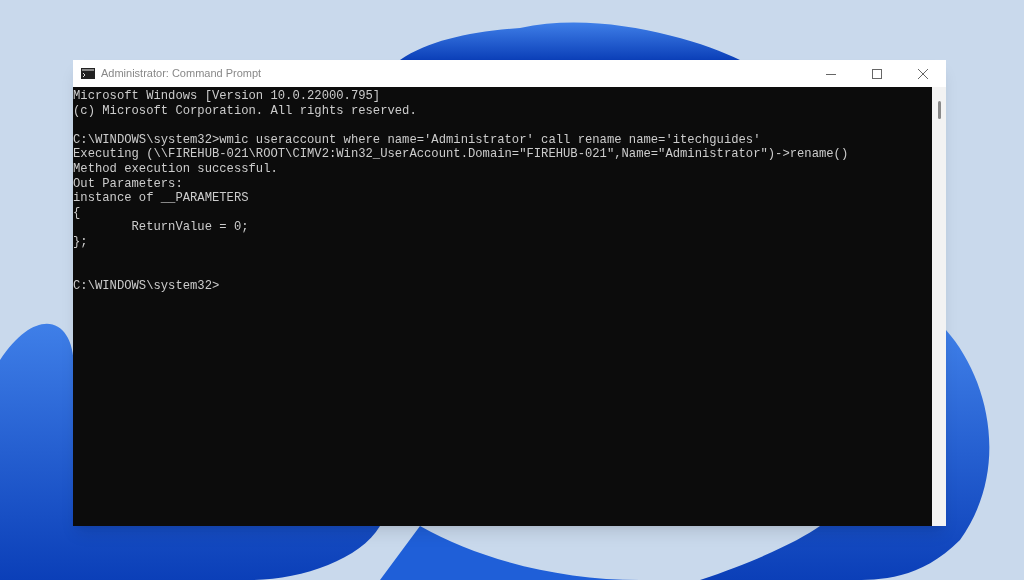 The width and height of the screenshot is (1024, 580). Describe the element at coordinates (146, 286) in the screenshot. I see `console-line: C:\WINDOWS\system32>` at that location.